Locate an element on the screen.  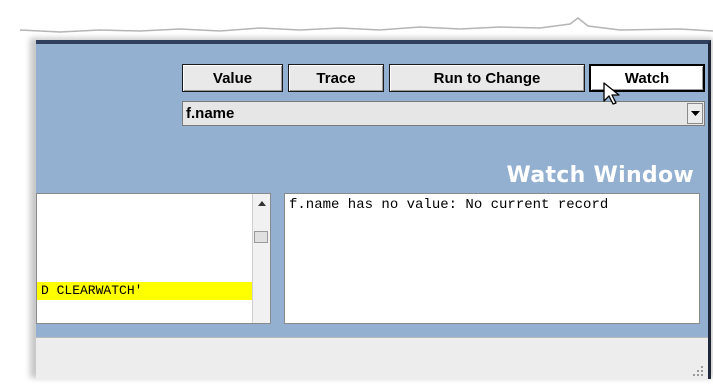
scroll-thumb is located at coordinates (261, 237).